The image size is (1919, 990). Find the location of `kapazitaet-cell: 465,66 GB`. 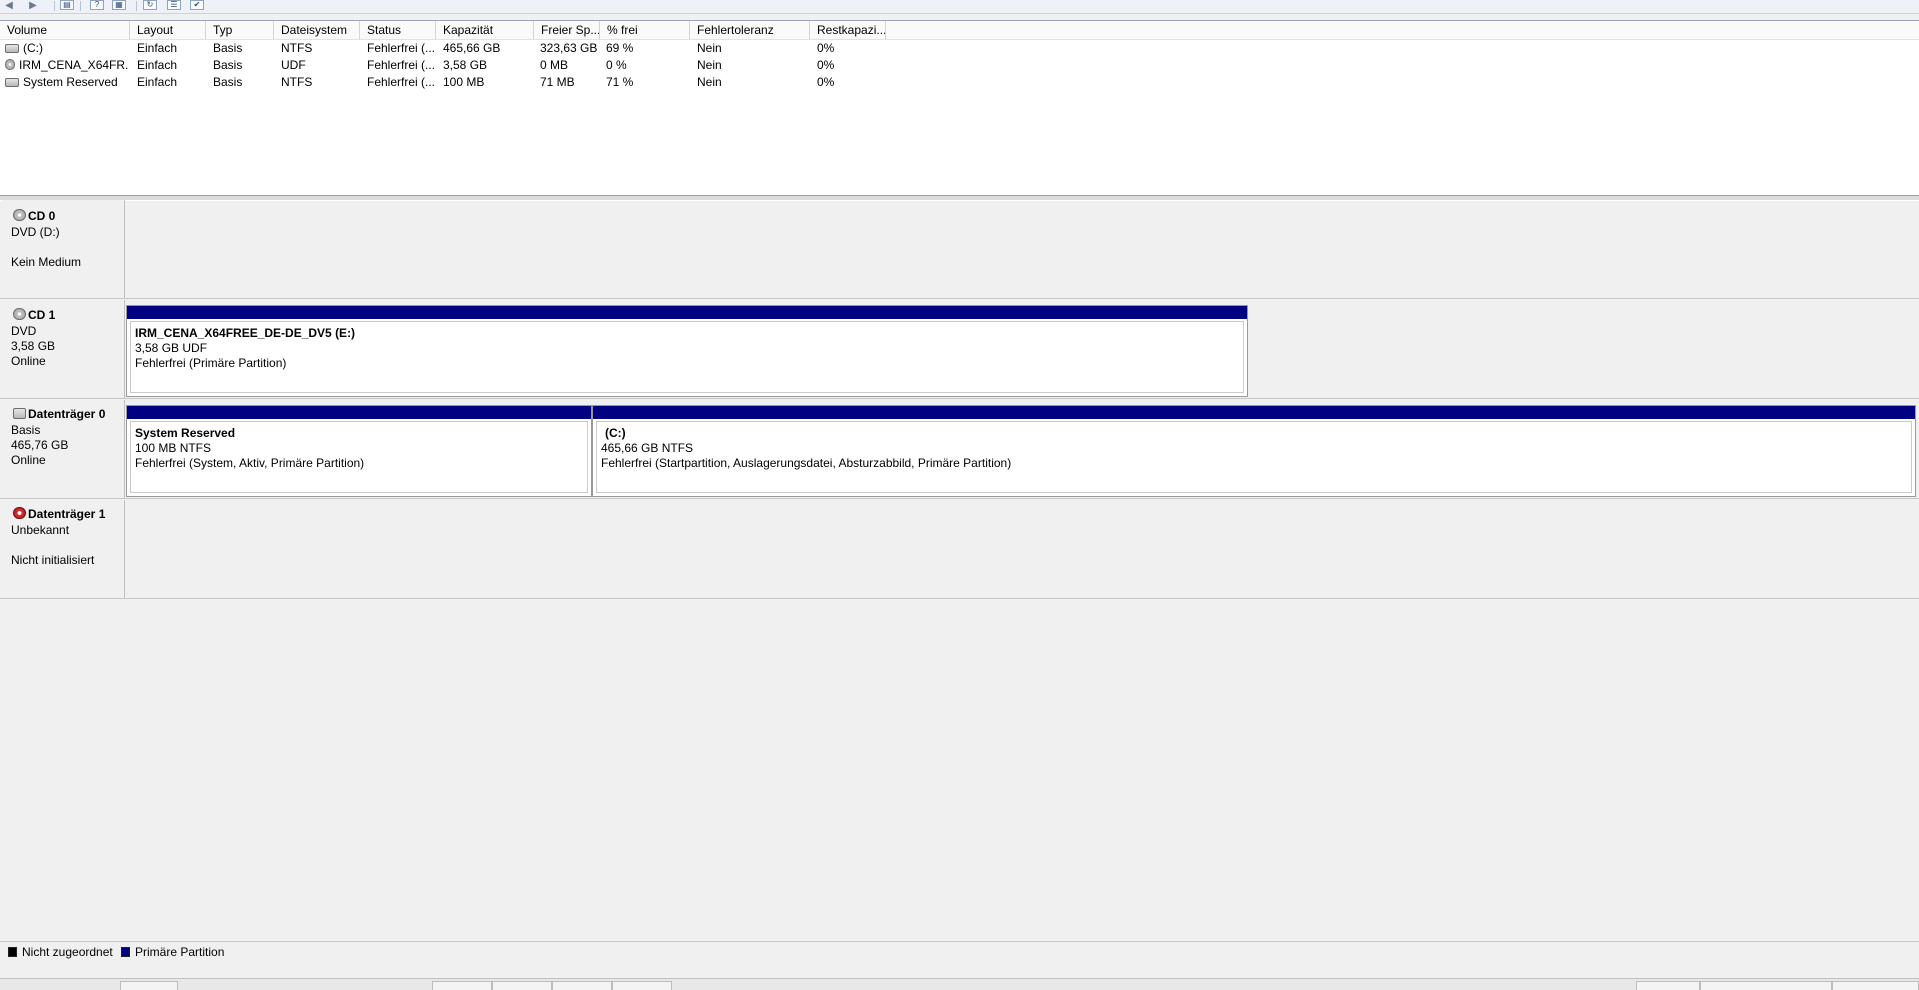

kapazitaet-cell: 465,66 GB is located at coordinates (472, 48).